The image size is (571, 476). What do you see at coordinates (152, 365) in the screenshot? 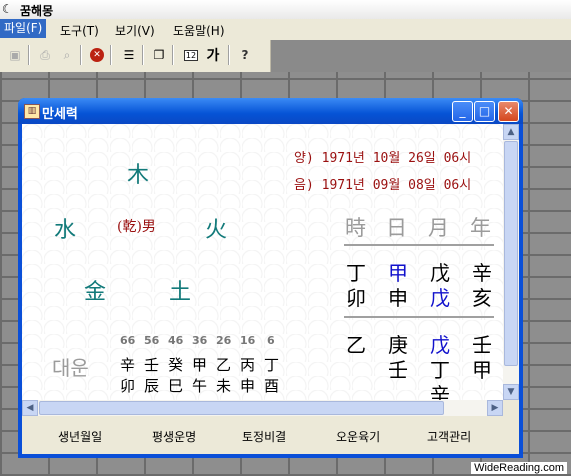
I see `daeun-stem-2: 壬` at bounding box center [152, 365].